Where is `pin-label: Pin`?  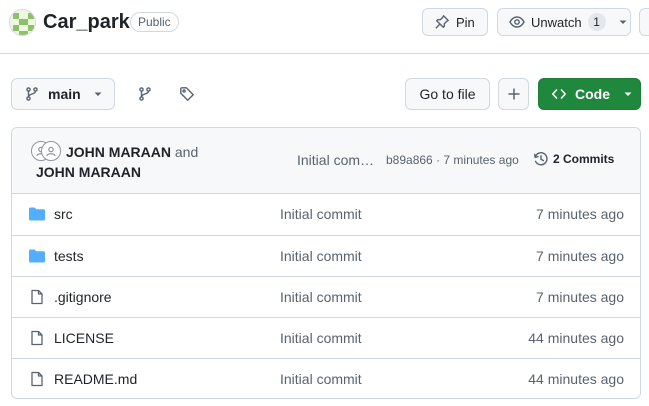 pin-label: Pin is located at coordinates (465, 22).